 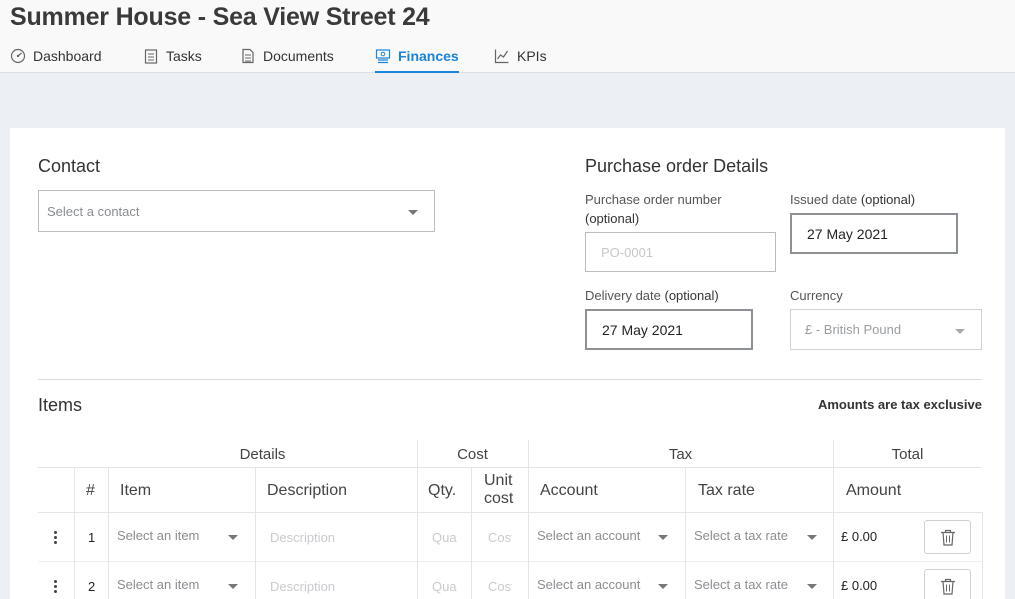 What do you see at coordinates (680, 454) in the screenshot?
I see `group-tax: Tax` at bounding box center [680, 454].